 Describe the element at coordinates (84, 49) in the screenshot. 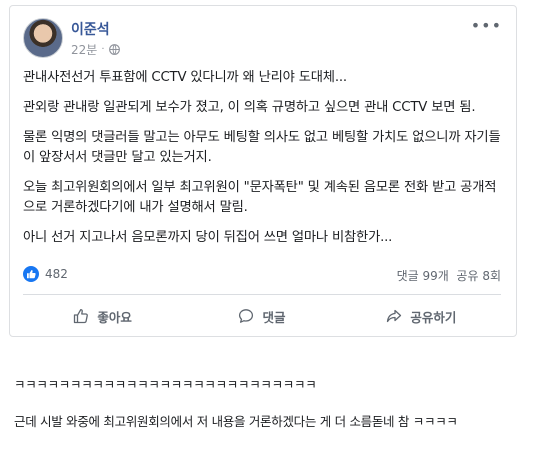

I see `post-time: 22분` at that location.